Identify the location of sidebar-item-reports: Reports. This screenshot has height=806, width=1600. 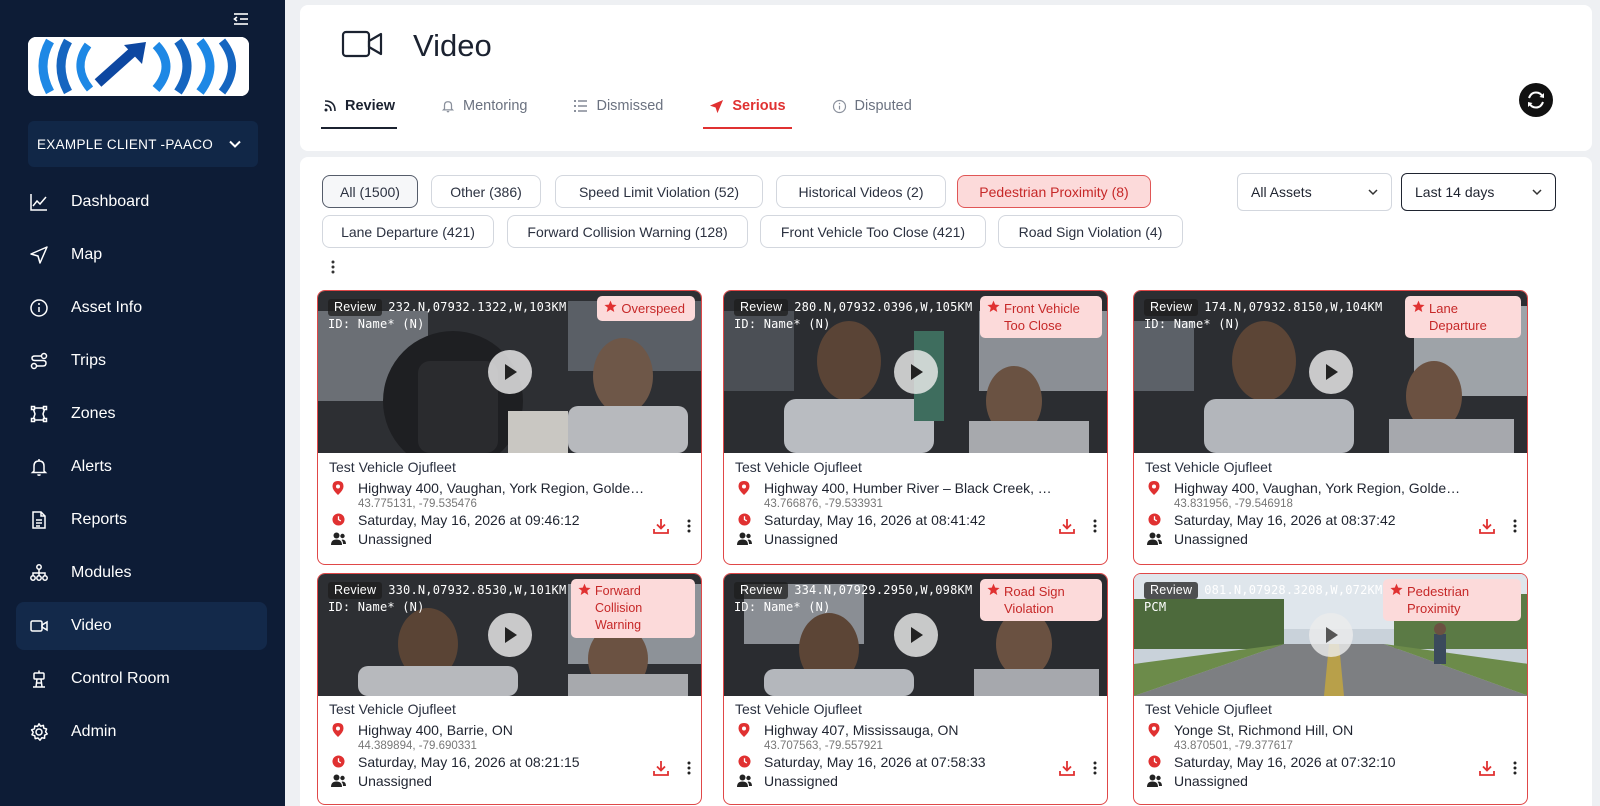
(141, 520).